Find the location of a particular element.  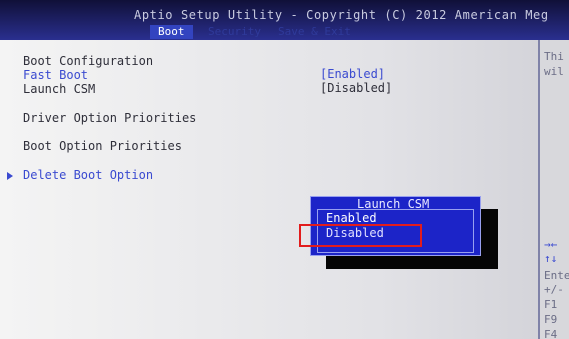

key-hint: F4 is located at coordinates (551, 333).